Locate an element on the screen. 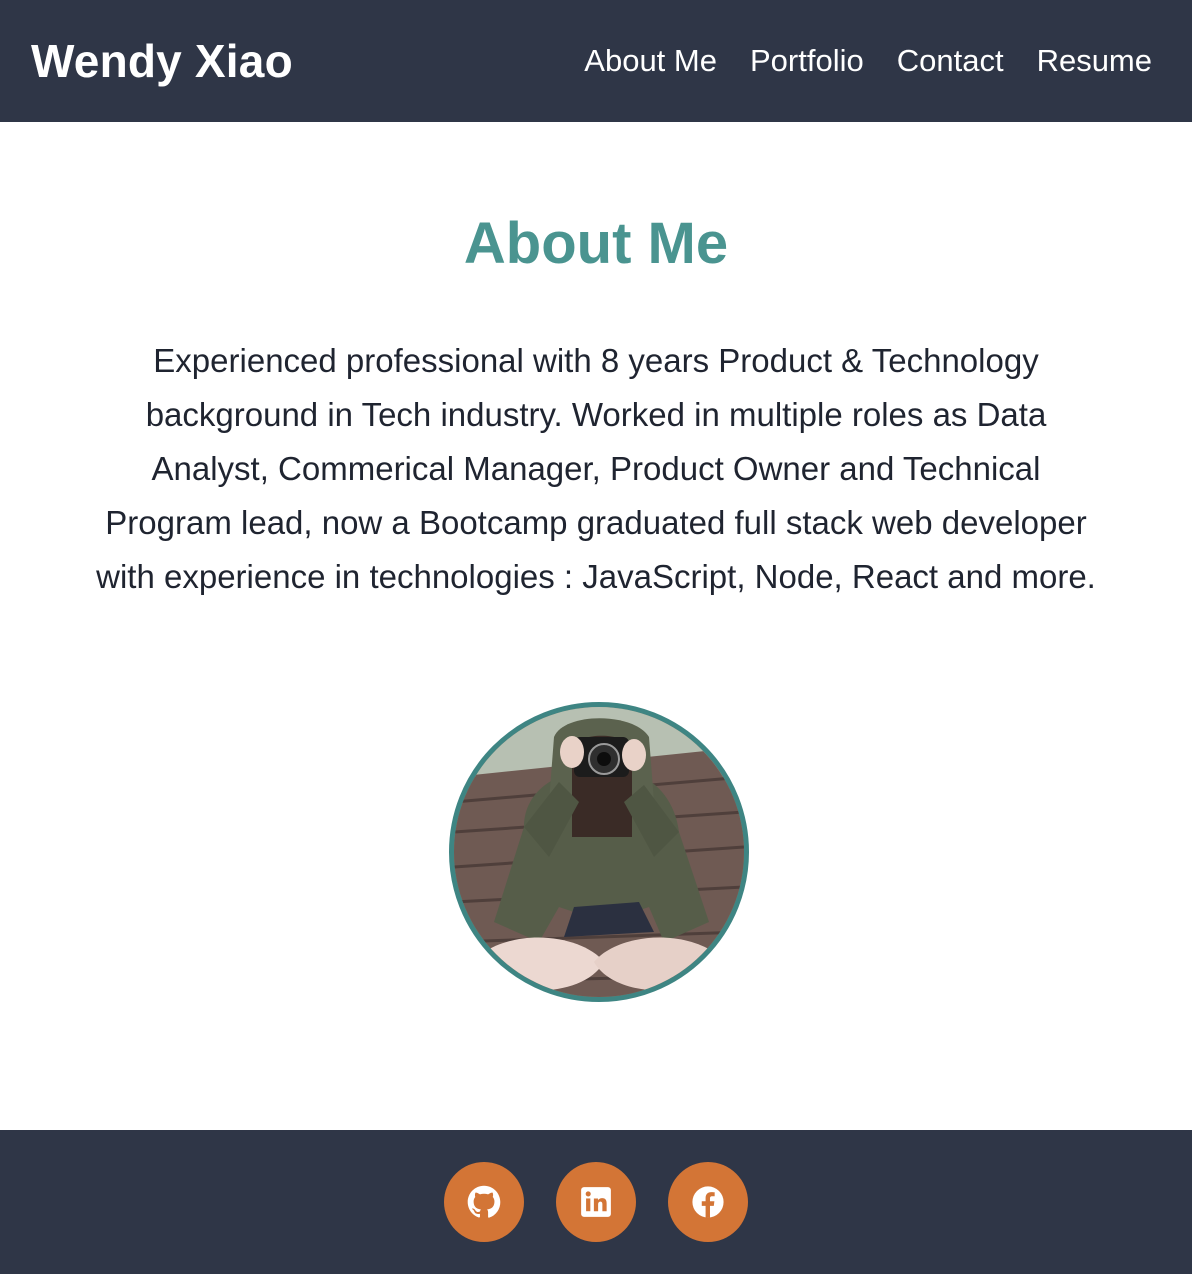 The height and width of the screenshot is (1274, 1192). nav-portfolio: Portfolio is located at coordinates (807, 61).